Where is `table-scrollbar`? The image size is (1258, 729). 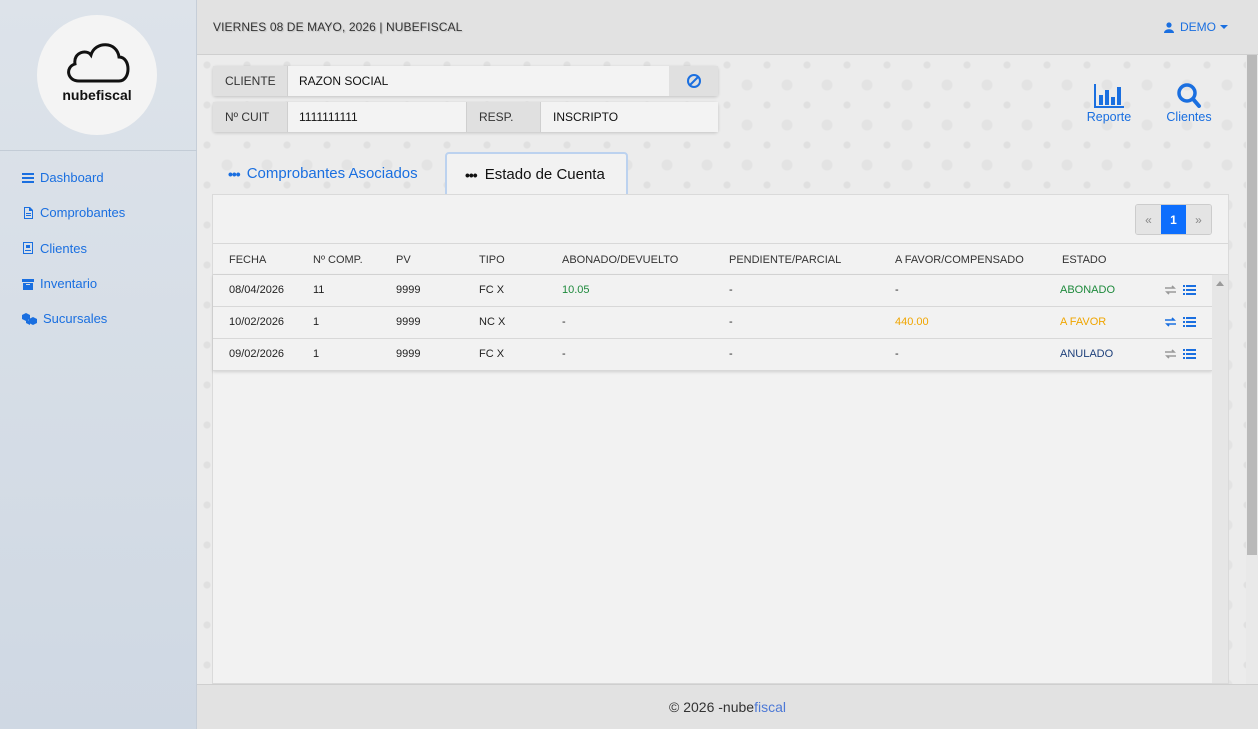
table-scrollbar is located at coordinates (1220, 479).